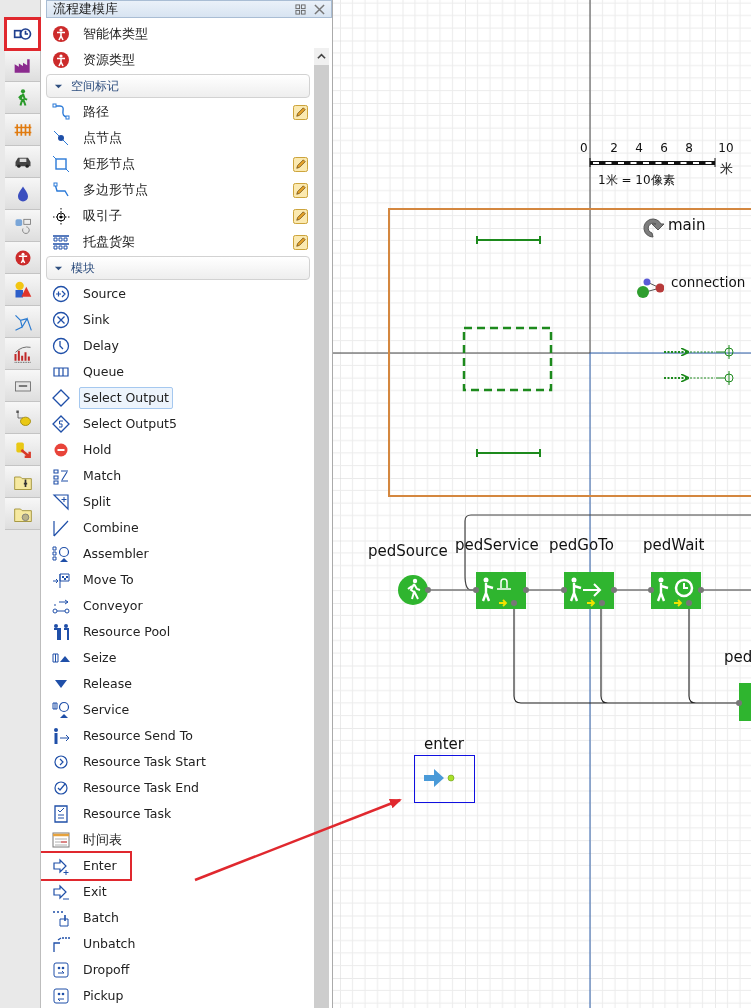 Image resolution: width=751 pixels, height=1008 pixels. I want to click on source-icon, so click(61, 294).